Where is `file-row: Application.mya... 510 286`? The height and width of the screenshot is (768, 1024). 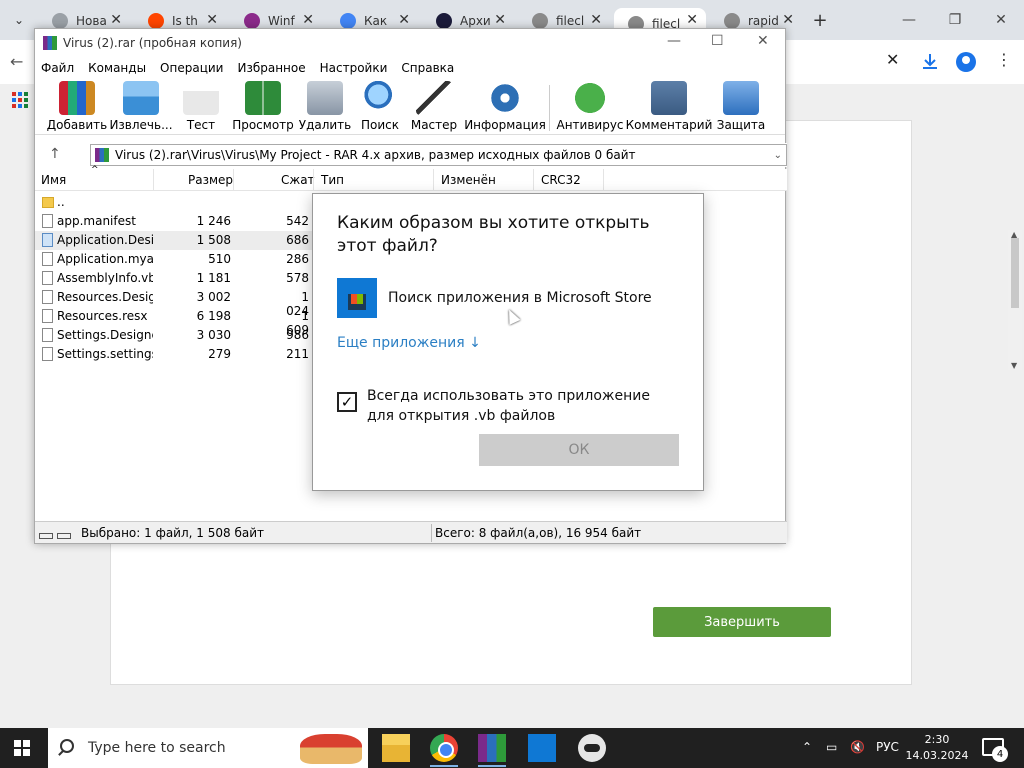
file-row: Application.mya... 510 286 is located at coordinates (180, 259).